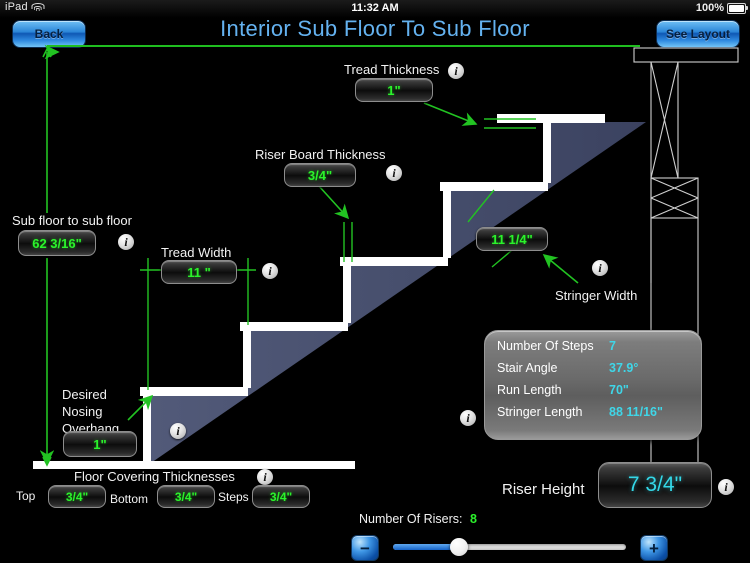 The width and height of the screenshot is (750, 563). Describe the element at coordinates (726, 487) in the screenshot. I see `riser-height-info-icon: i` at that location.